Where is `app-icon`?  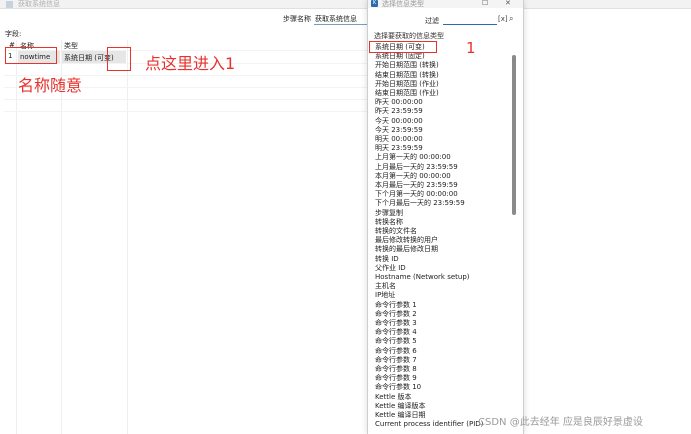 app-icon is located at coordinates (9, 4).